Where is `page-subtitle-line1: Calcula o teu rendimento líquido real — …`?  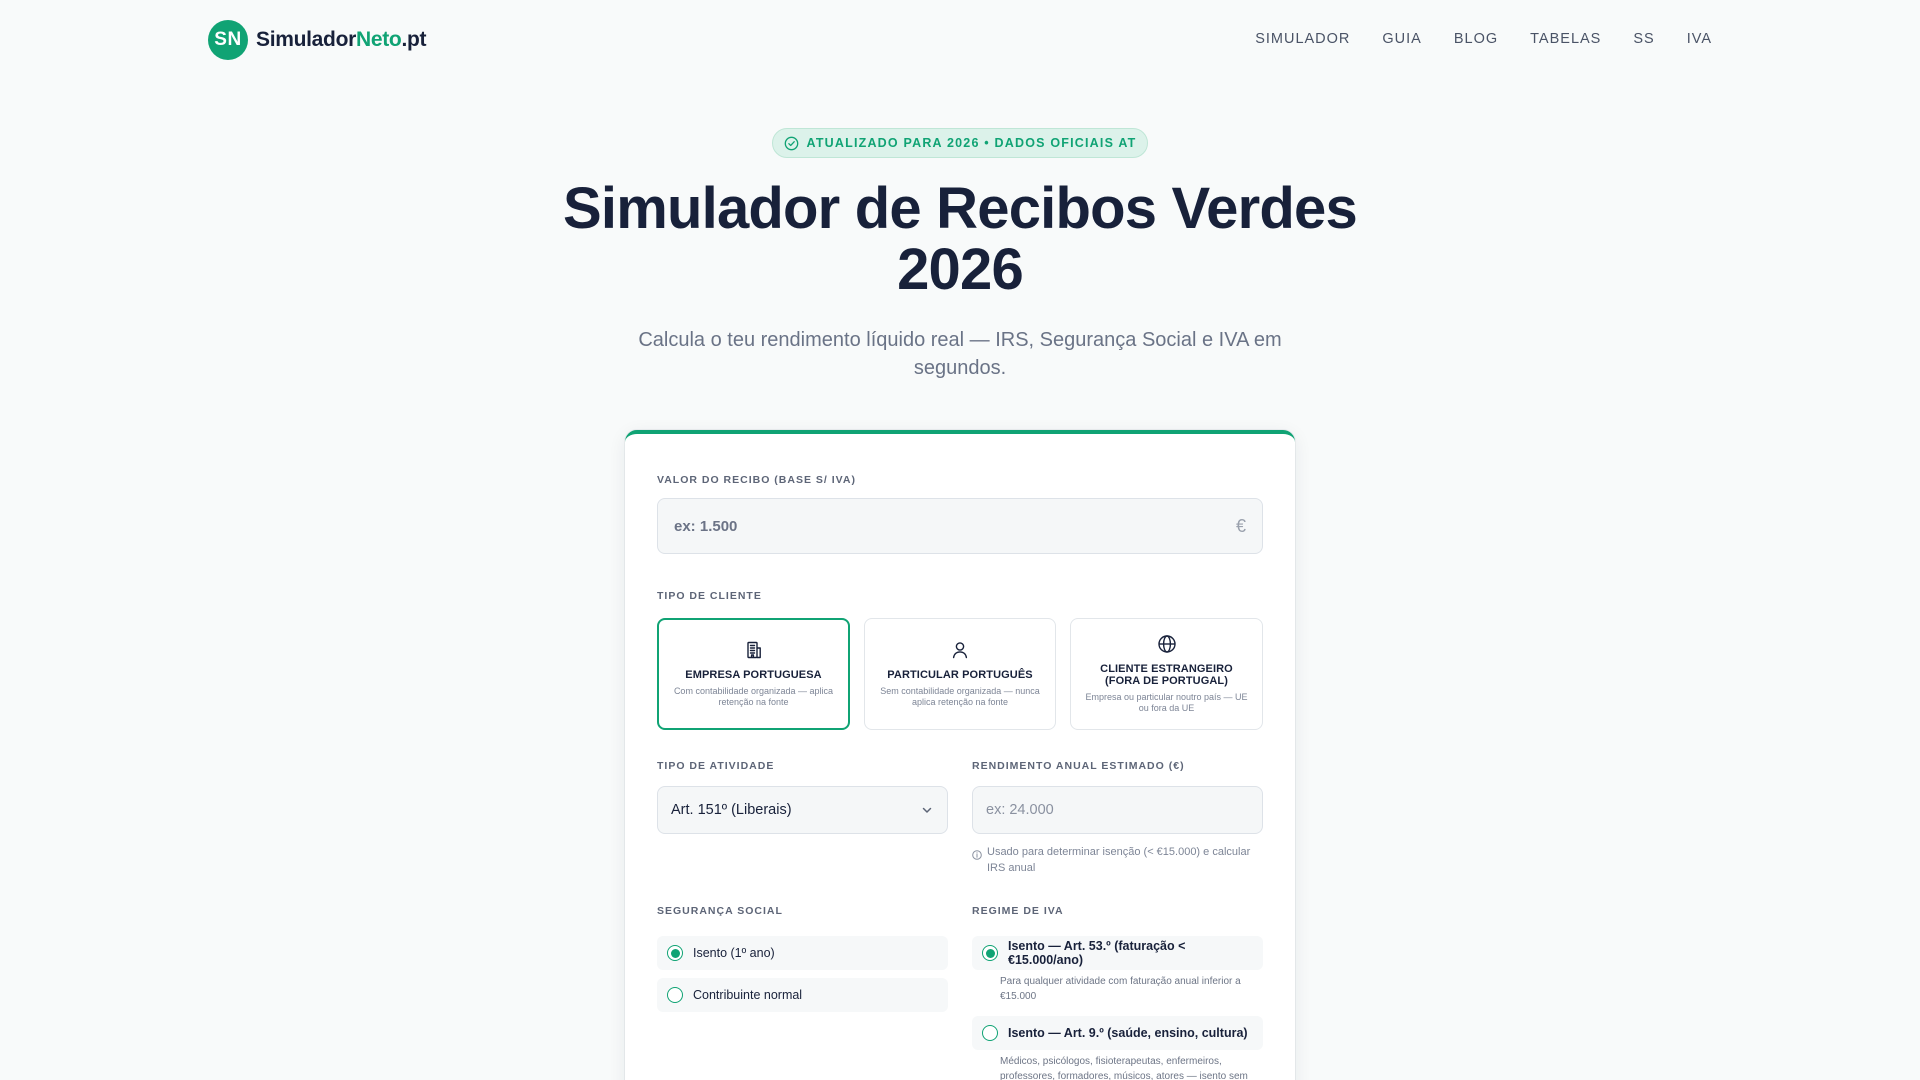
page-subtitle-line1: Calcula o teu rendimento líquido real — … is located at coordinates (960, 340).